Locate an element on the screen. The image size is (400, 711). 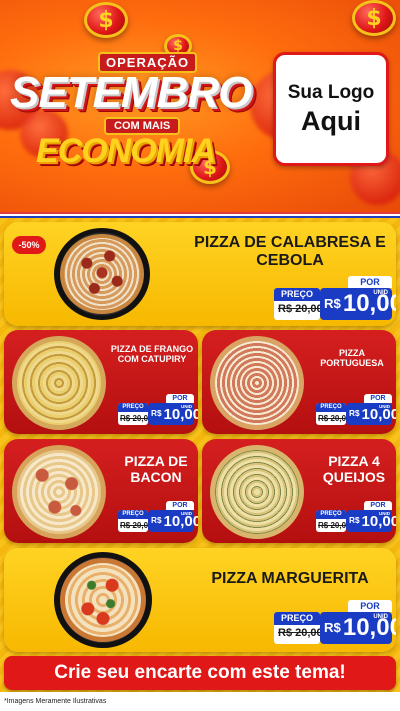
product-name: PIZZA DE BACON is located at coordinates (156, 469).